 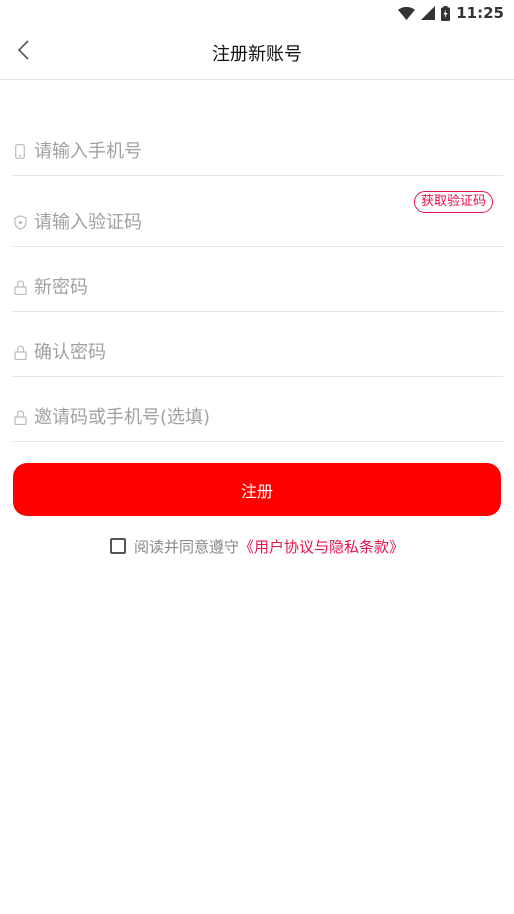 I want to click on invite-row, so click(x=257, y=418).